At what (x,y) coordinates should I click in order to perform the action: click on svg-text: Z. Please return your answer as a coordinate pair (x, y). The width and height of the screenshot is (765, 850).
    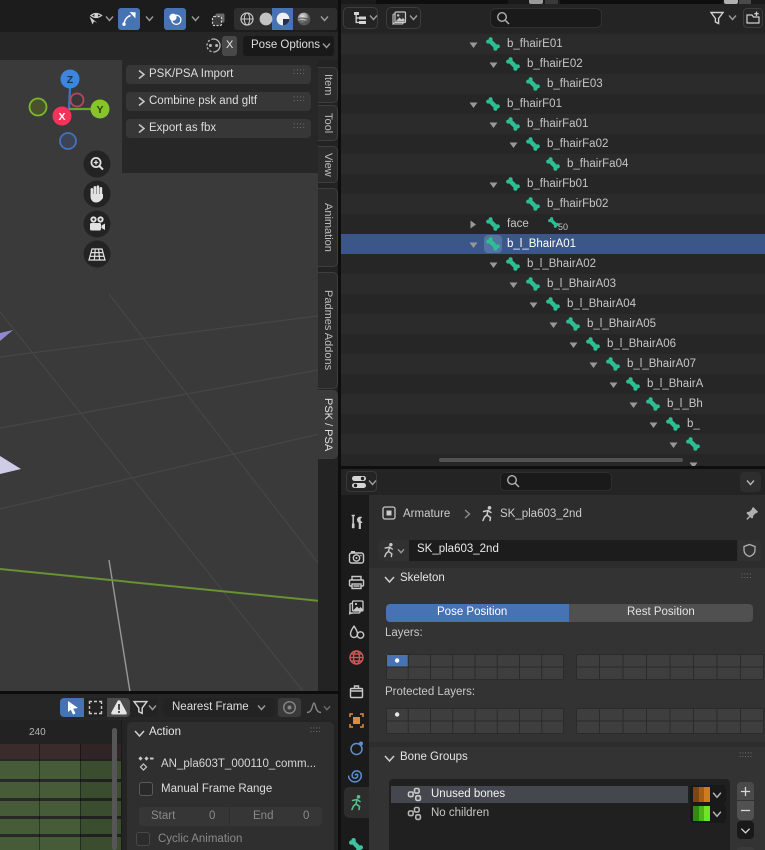
    Looking at the image, I should click on (70, 80).